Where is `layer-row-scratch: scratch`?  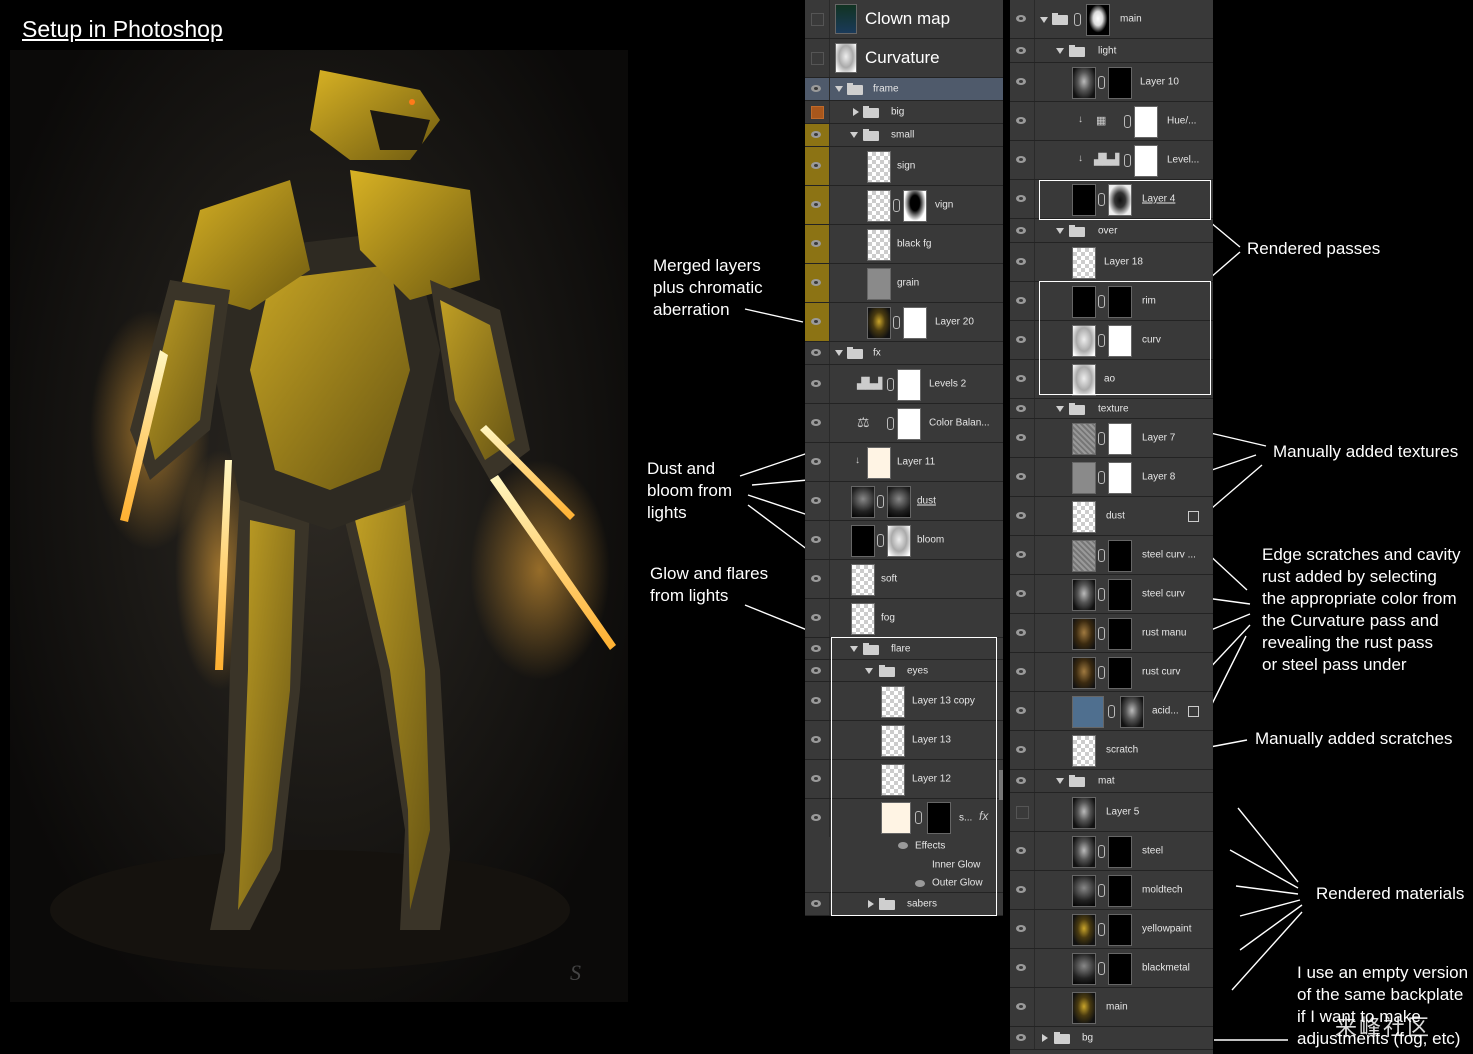 layer-row-scratch: scratch is located at coordinates (1111, 750).